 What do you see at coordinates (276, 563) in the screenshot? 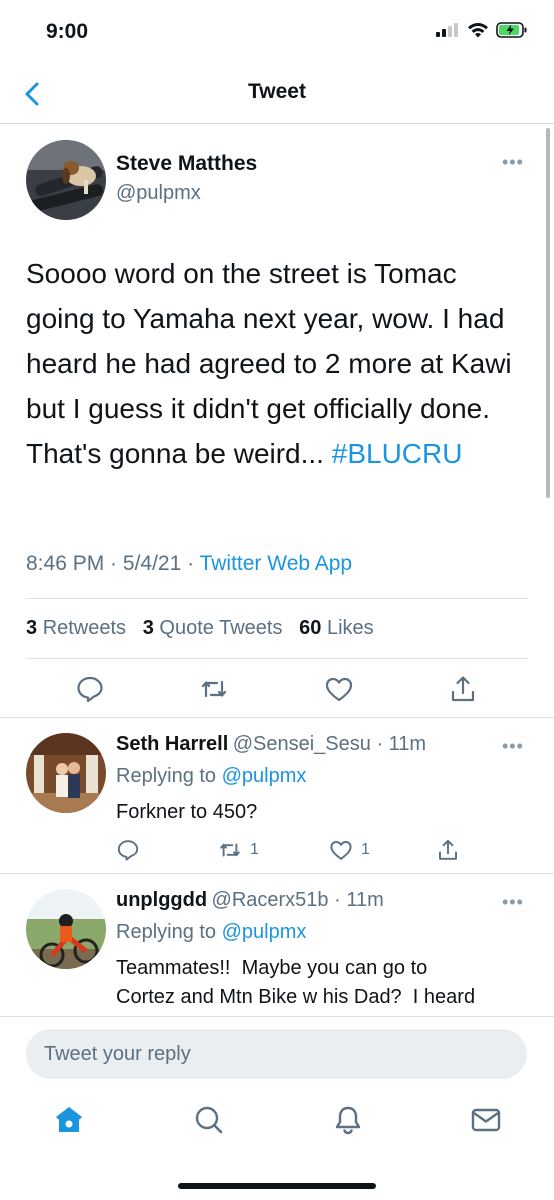
I see `tweet-source-link: Twitter Web App` at bounding box center [276, 563].